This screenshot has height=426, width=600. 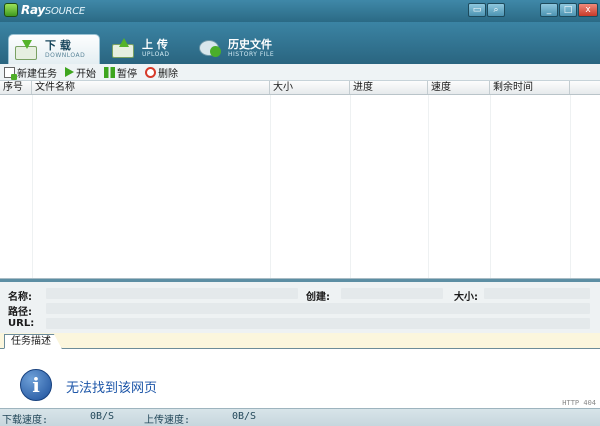 I want to click on delete-label: 删除, so click(x=168, y=74).